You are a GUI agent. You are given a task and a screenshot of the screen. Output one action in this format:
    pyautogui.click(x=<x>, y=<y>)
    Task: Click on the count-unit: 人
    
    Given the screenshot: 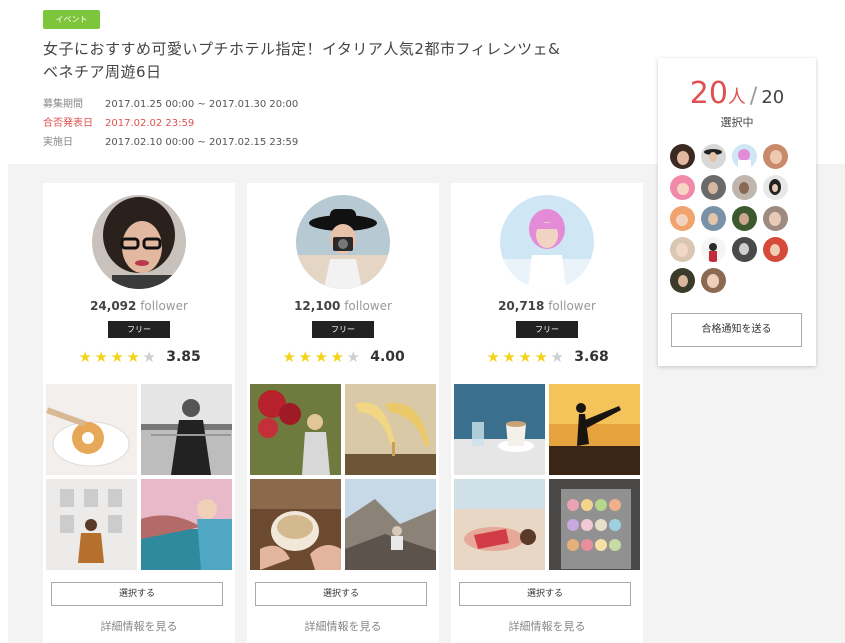 What is the action you would take?
    pyautogui.click(x=736, y=97)
    